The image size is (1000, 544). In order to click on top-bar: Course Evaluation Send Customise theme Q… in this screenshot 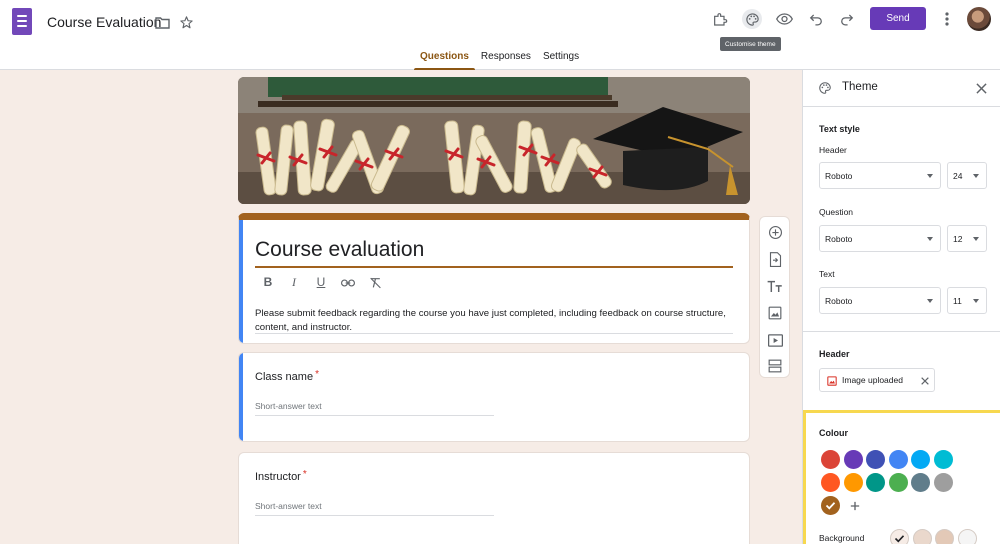, I will do `click(500, 35)`.